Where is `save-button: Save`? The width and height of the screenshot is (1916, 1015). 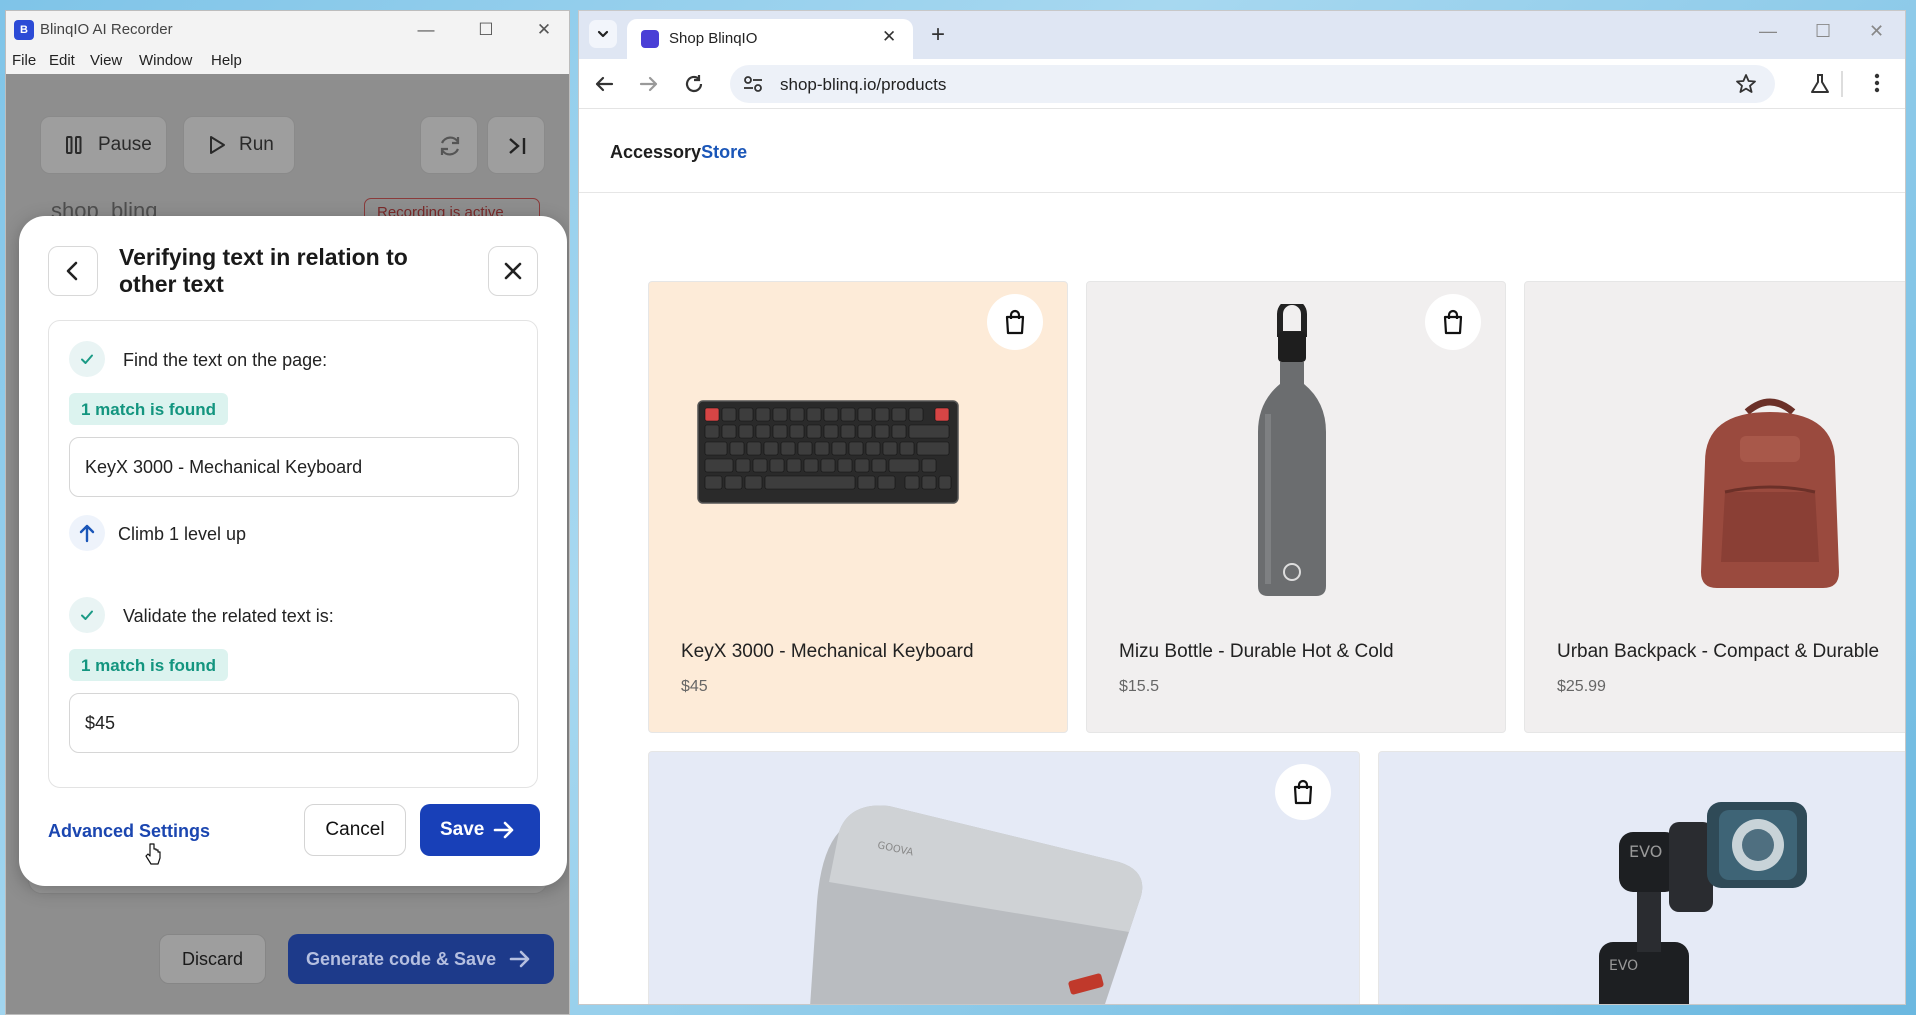
save-button: Save is located at coordinates (480, 830).